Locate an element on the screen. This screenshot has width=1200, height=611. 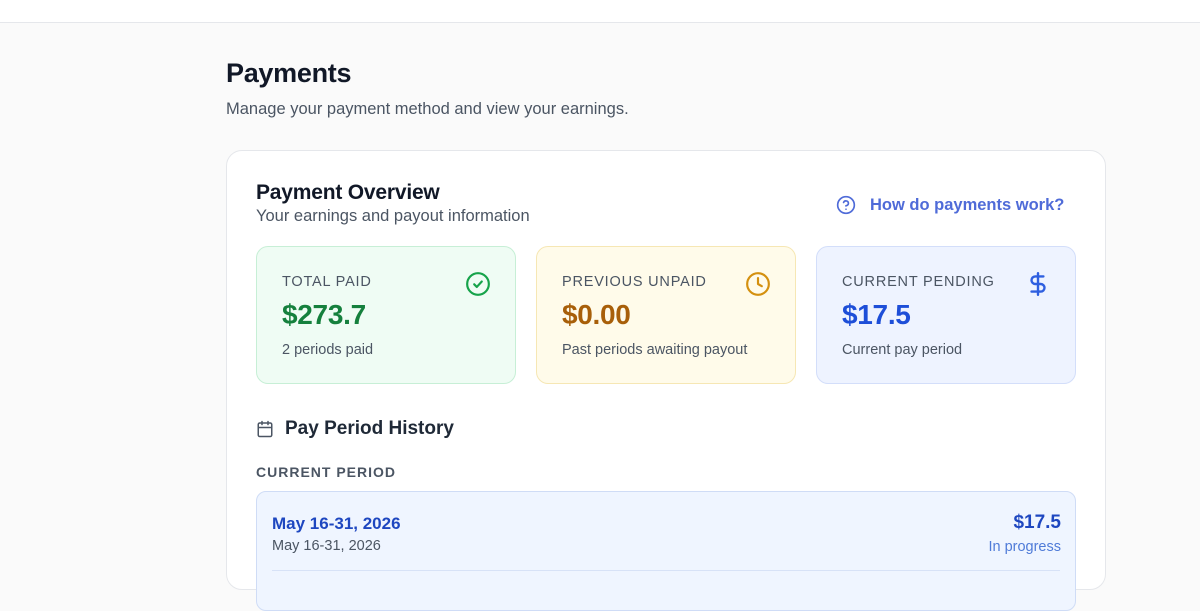
clock-icon is located at coordinates (758, 284).